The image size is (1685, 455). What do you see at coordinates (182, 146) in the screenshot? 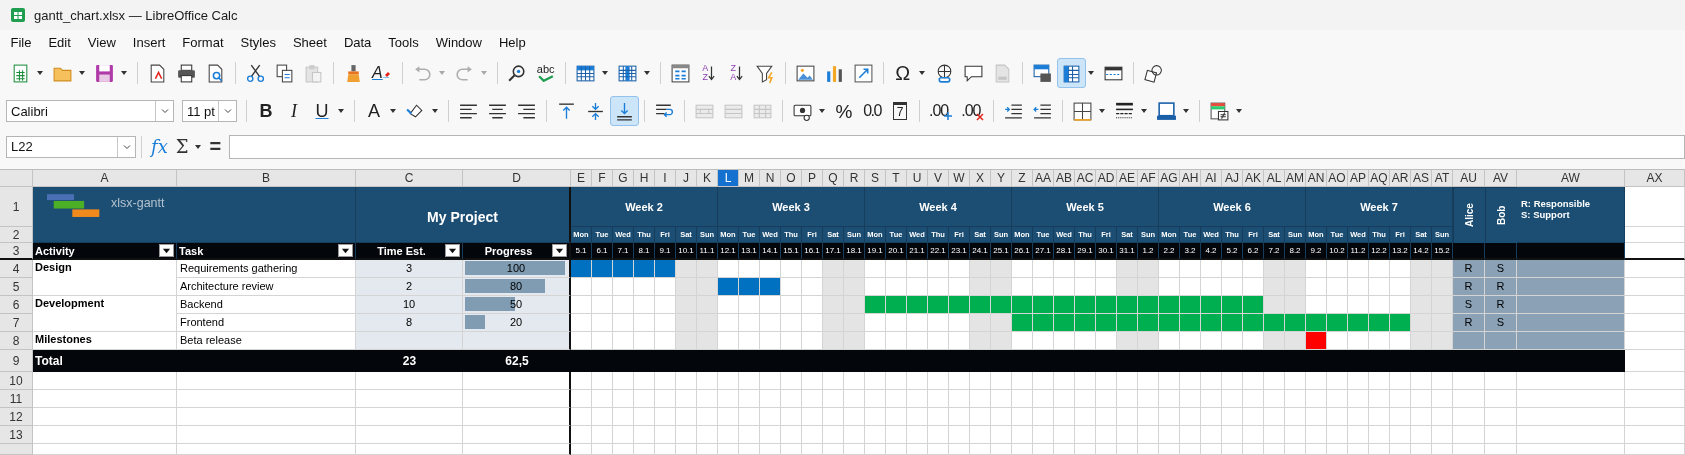
I see `sum-button: Σ` at bounding box center [182, 146].